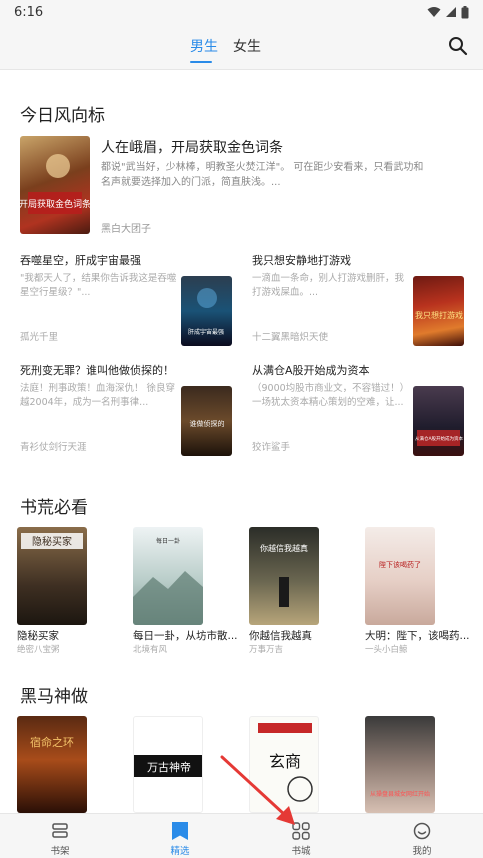 The width and height of the screenshot is (483, 858). Describe the element at coordinates (180, 851) in the screenshot. I see `nav-label: 精选` at that location.